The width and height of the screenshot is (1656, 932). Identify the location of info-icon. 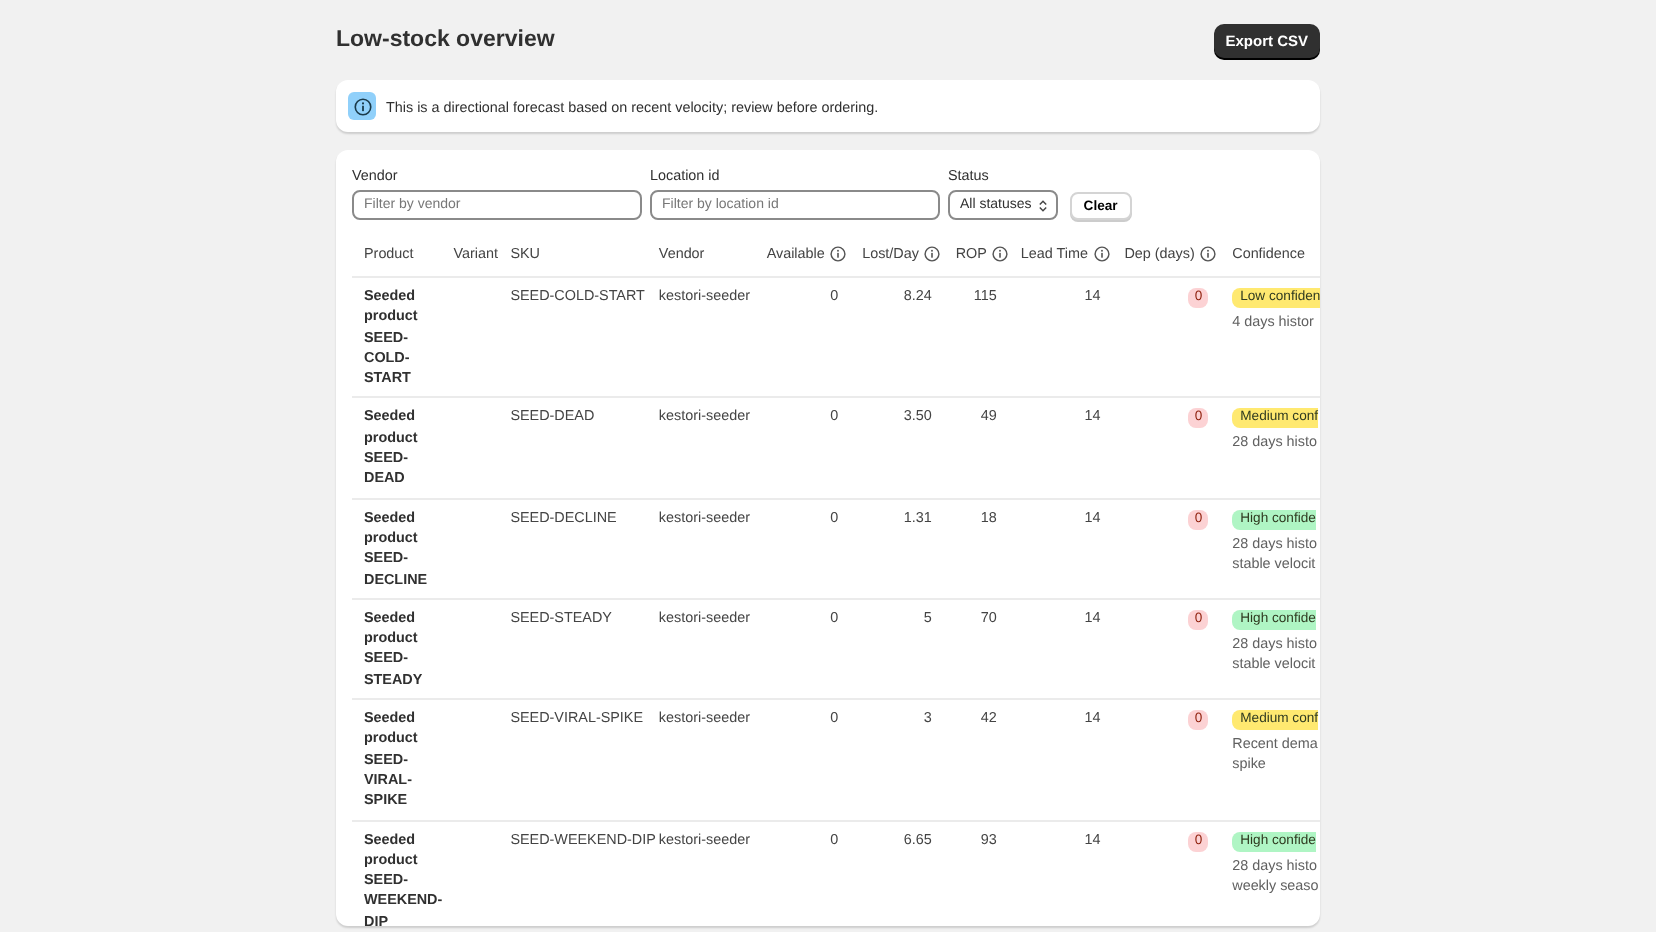
(362, 106).